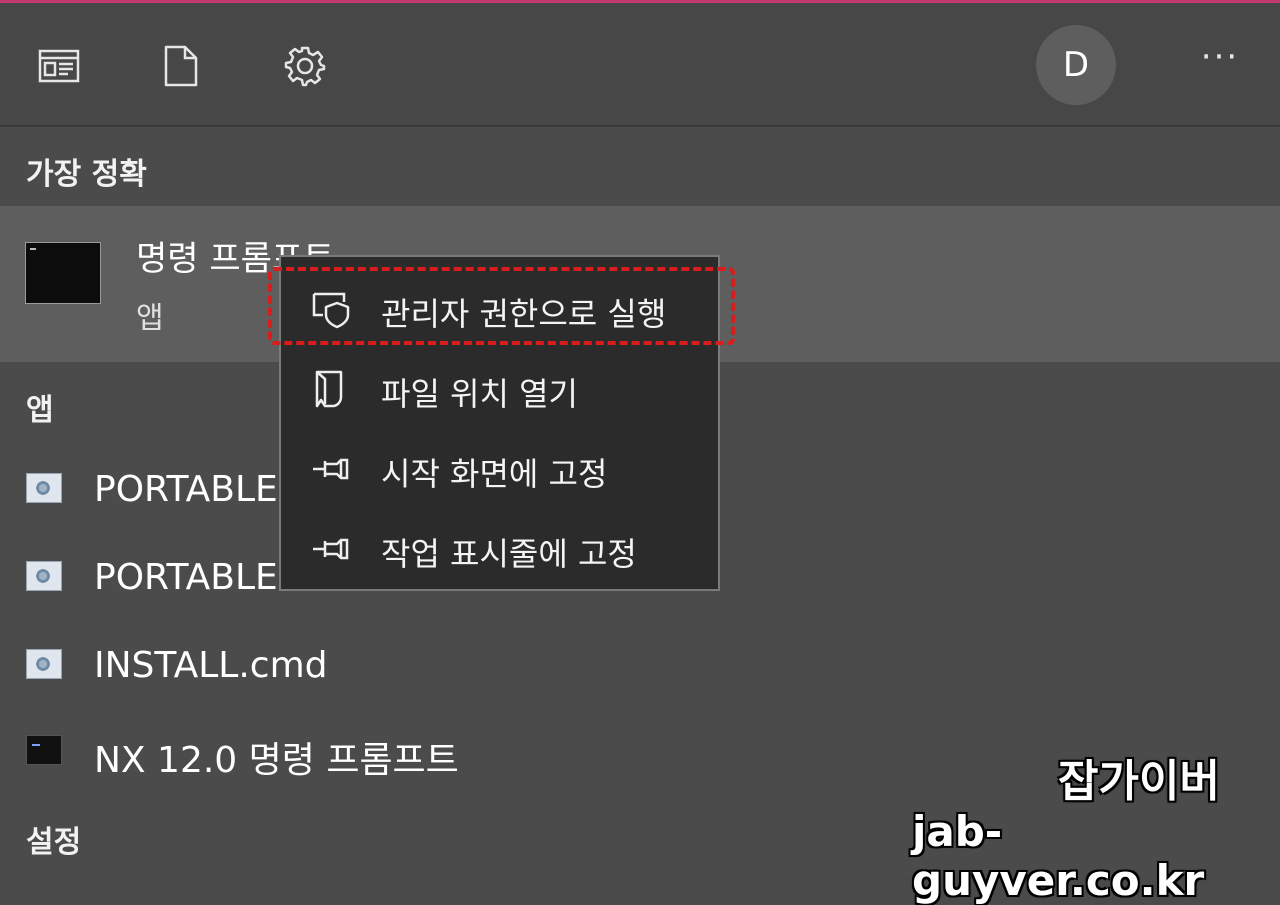 Image resolution: width=1280 pixels, height=905 pixels. Describe the element at coordinates (1076, 65) in the screenshot. I see `account-avatar: D` at that location.